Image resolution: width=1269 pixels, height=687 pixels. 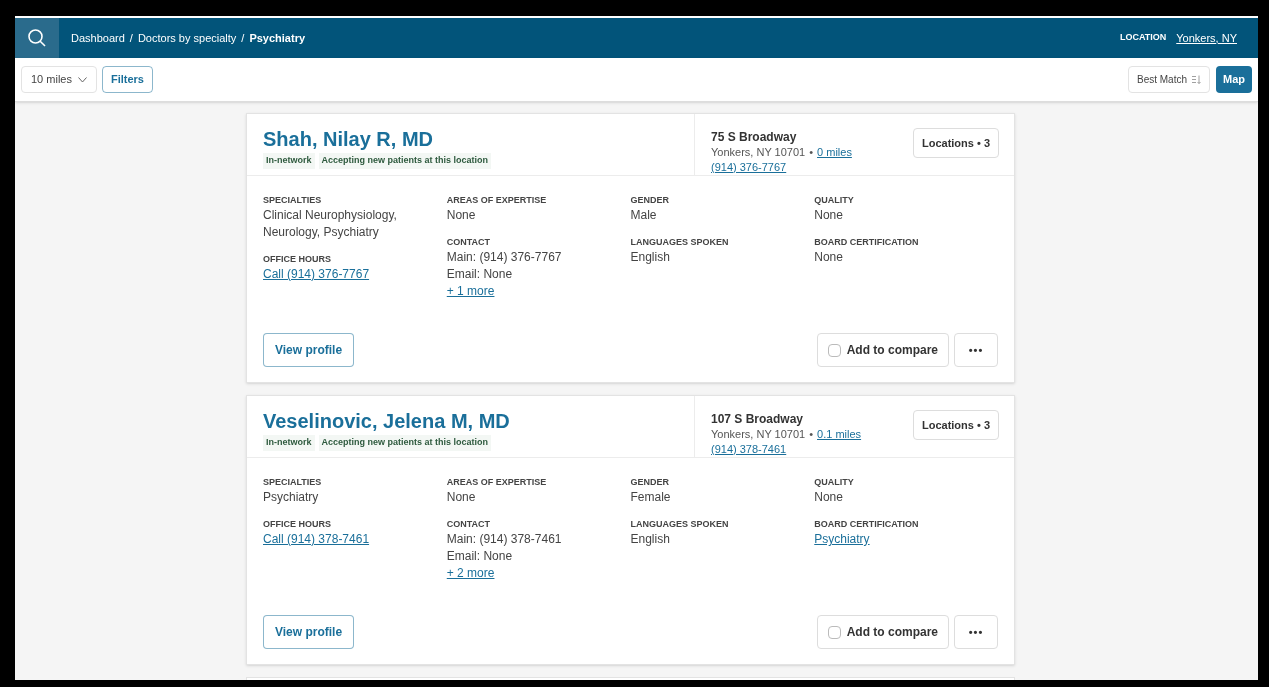 What do you see at coordinates (478, 139) in the screenshot?
I see `doctor-name: Shah, Nilay R, MD` at bounding box center [478, 139].